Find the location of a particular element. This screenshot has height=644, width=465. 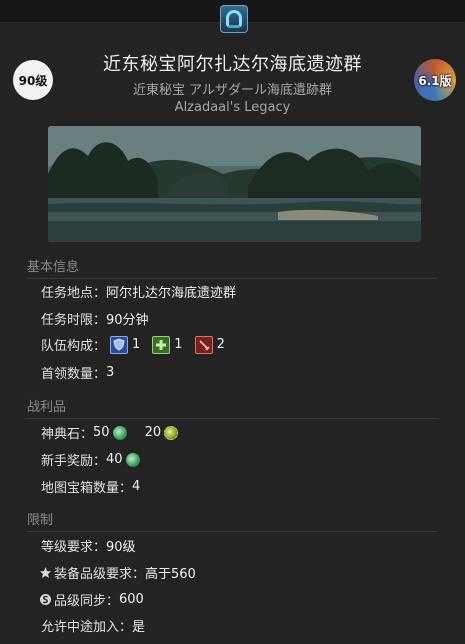

item-level-value: 高于560 is located at coordinates (170, 574).